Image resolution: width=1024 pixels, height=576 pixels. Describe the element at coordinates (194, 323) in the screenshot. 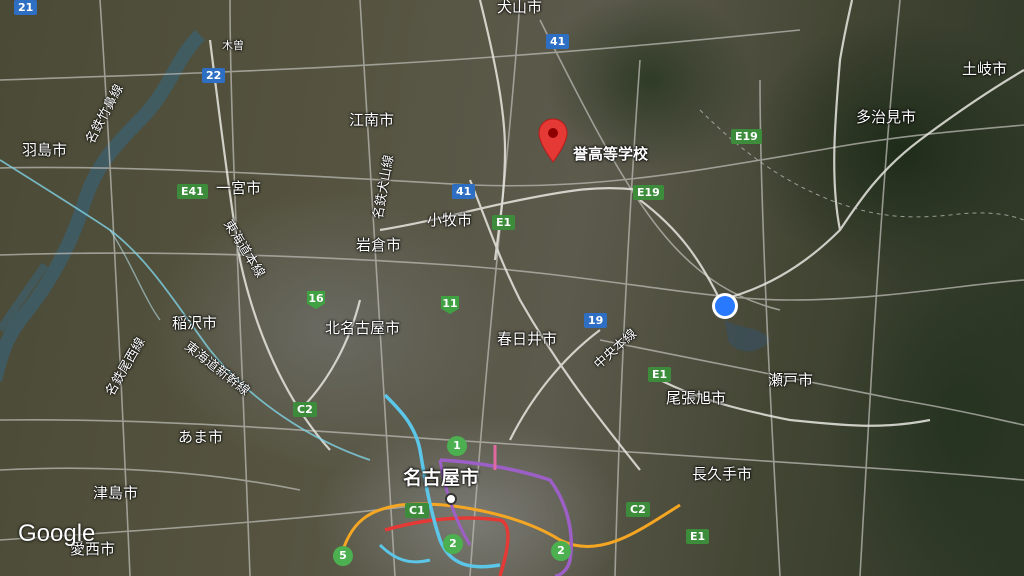

I see `place-inazawa: 稲沢市` at that location.